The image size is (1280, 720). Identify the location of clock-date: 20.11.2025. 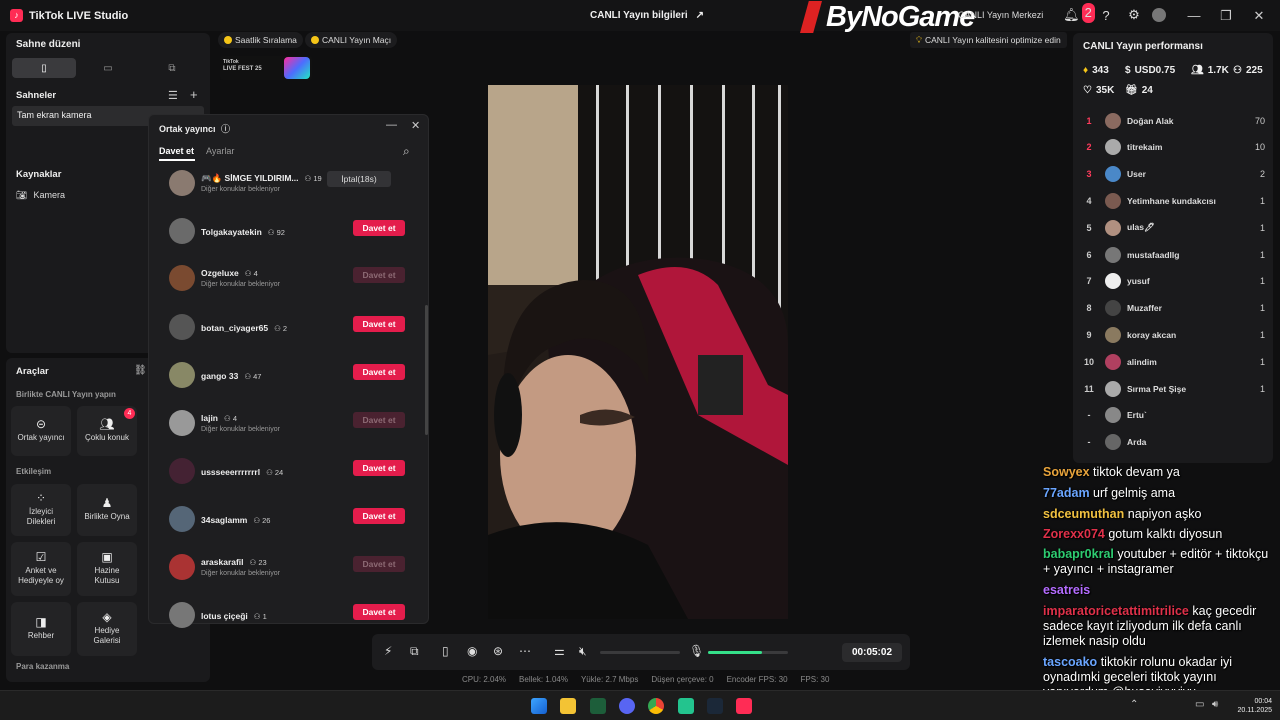
(1254, 710).